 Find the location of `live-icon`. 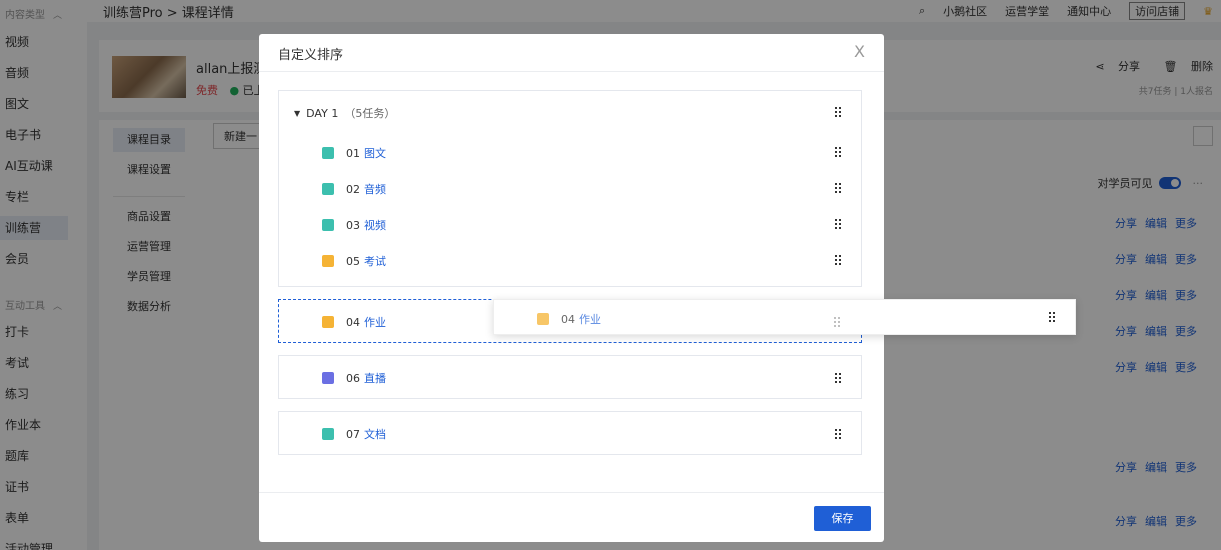

live-icon is located at coordinates (328, 378).